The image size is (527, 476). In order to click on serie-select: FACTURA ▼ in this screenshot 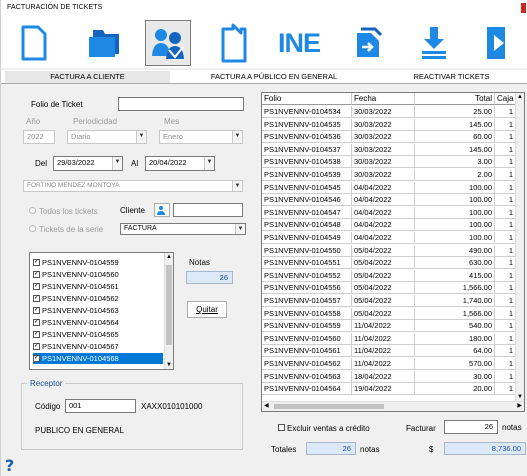, I will do `click(183, 229)`.